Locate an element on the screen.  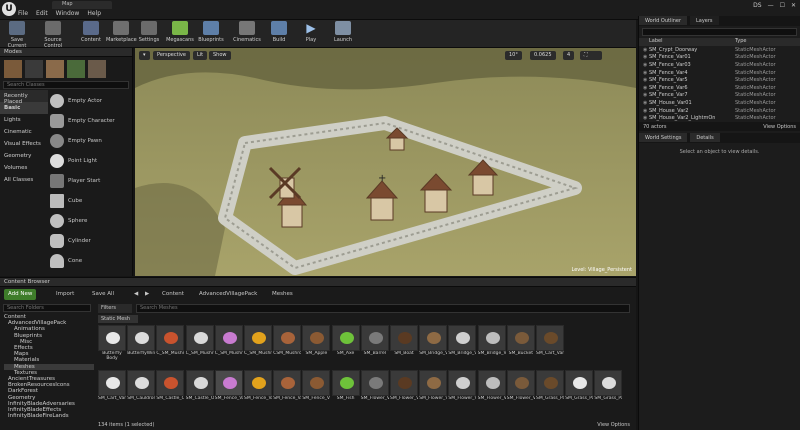
cinematics-button: Cinematics is located at coordinates (247, 34).